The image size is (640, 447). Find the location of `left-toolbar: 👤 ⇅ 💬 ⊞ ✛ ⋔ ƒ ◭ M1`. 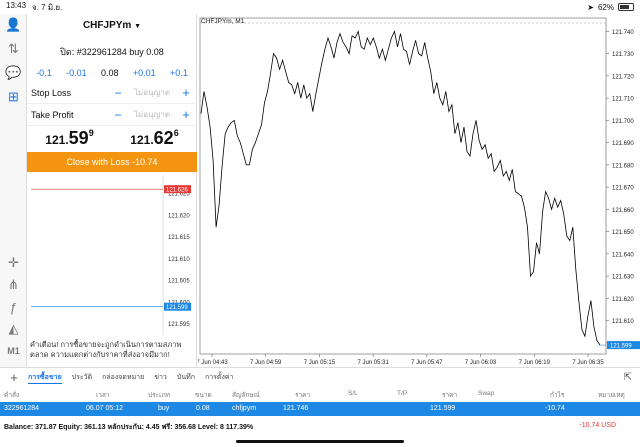

left-toolbar: 👤 ⇅ 💬 ⊞ ✛ ⋔ ƒ ◭ M1 is located at coordinates (13, 190).